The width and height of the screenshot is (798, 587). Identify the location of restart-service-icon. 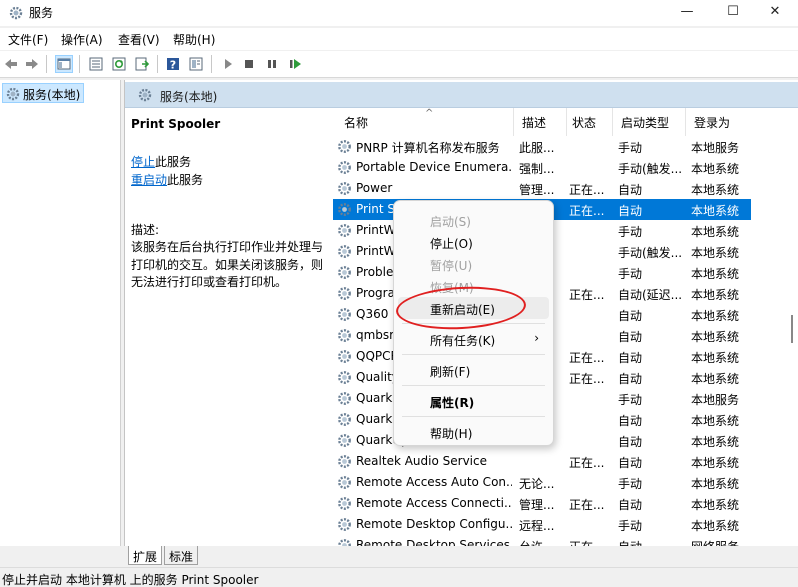
(295, 64).